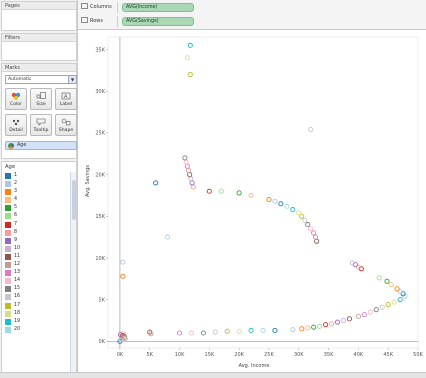 The height and width of the screenshot is (378, 426). I want to click on size-button: Size, so click(41, 99).